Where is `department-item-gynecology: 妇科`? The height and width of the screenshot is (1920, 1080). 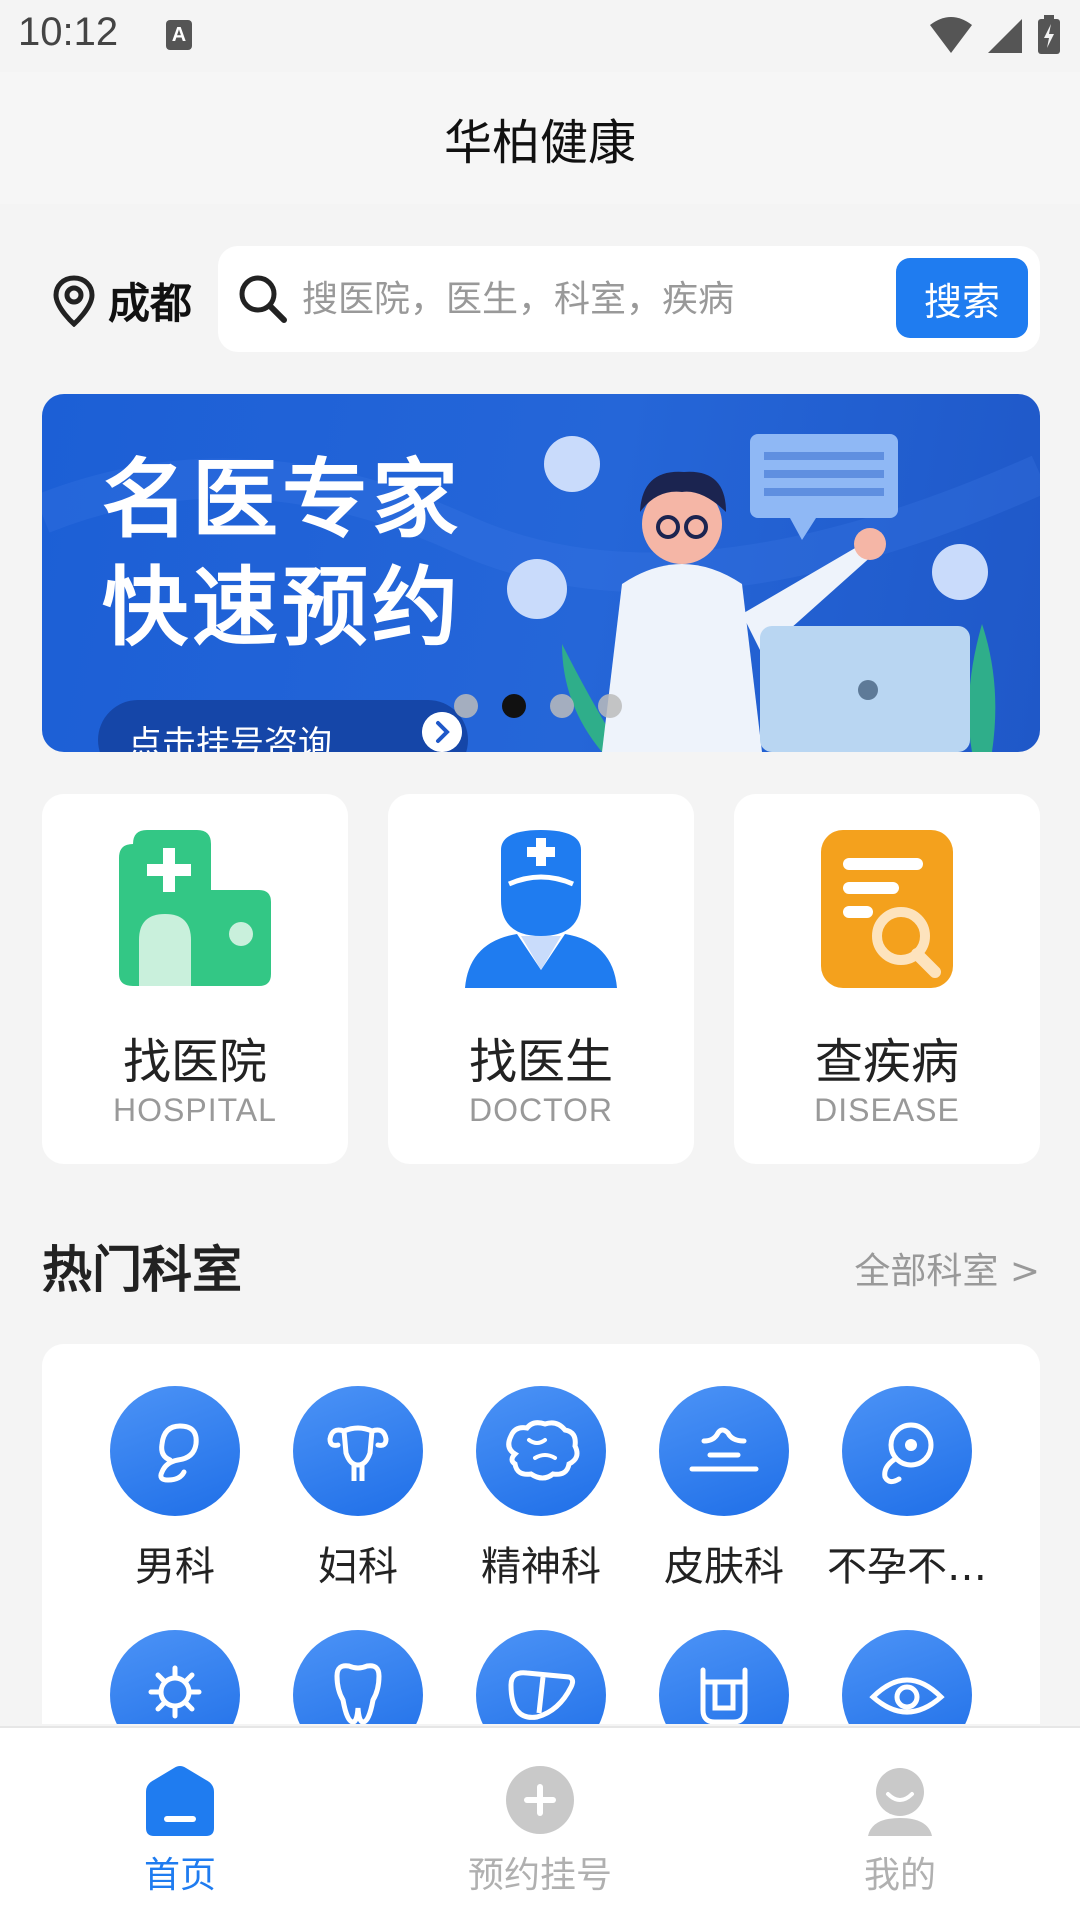 department-item-gynecology: 妇科 is located at coordinates (358, 1489).